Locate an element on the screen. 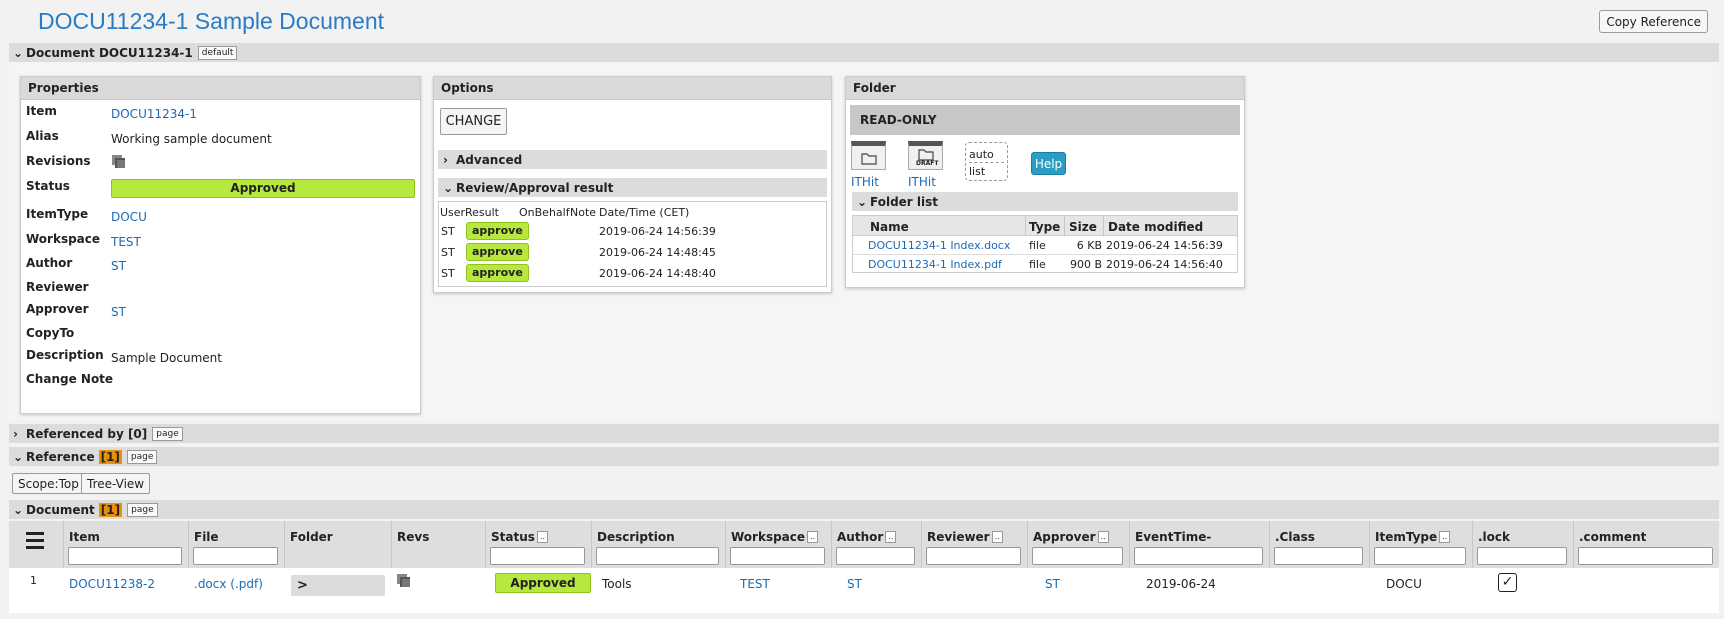  help-button: Help is located at coordinates (1048, 163).